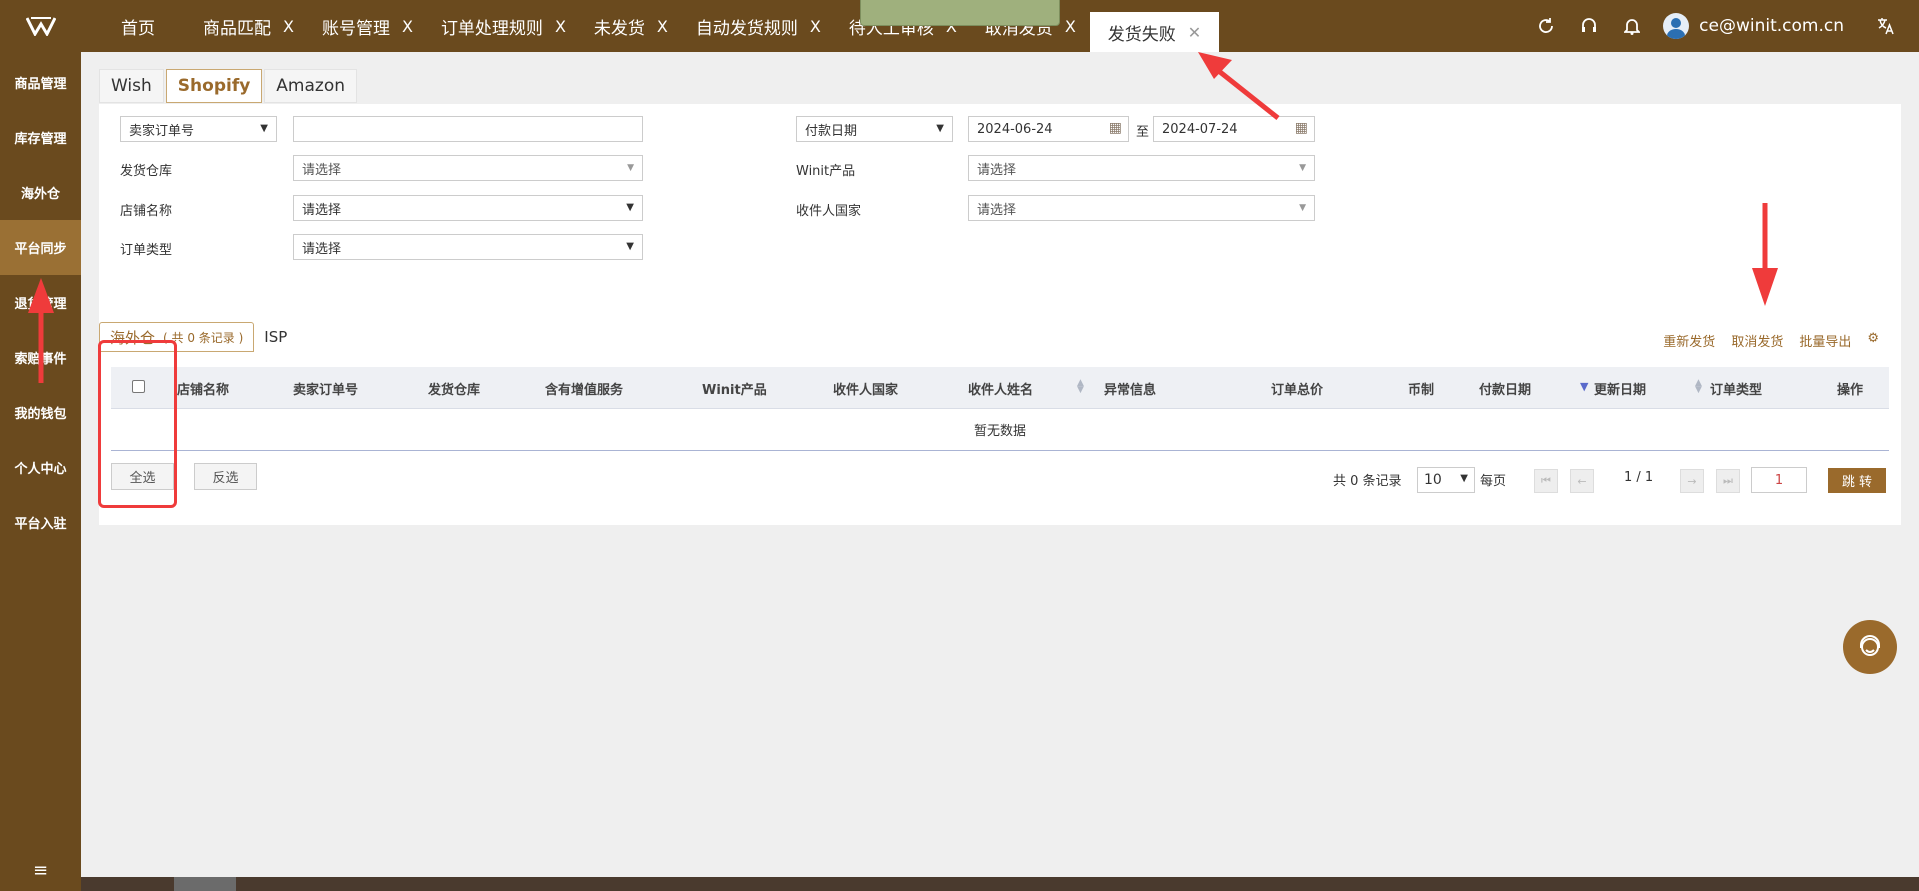  Describe the element at coordinates (1692, 481) in the screenshot. I see `next-page-icon: →` at that location.